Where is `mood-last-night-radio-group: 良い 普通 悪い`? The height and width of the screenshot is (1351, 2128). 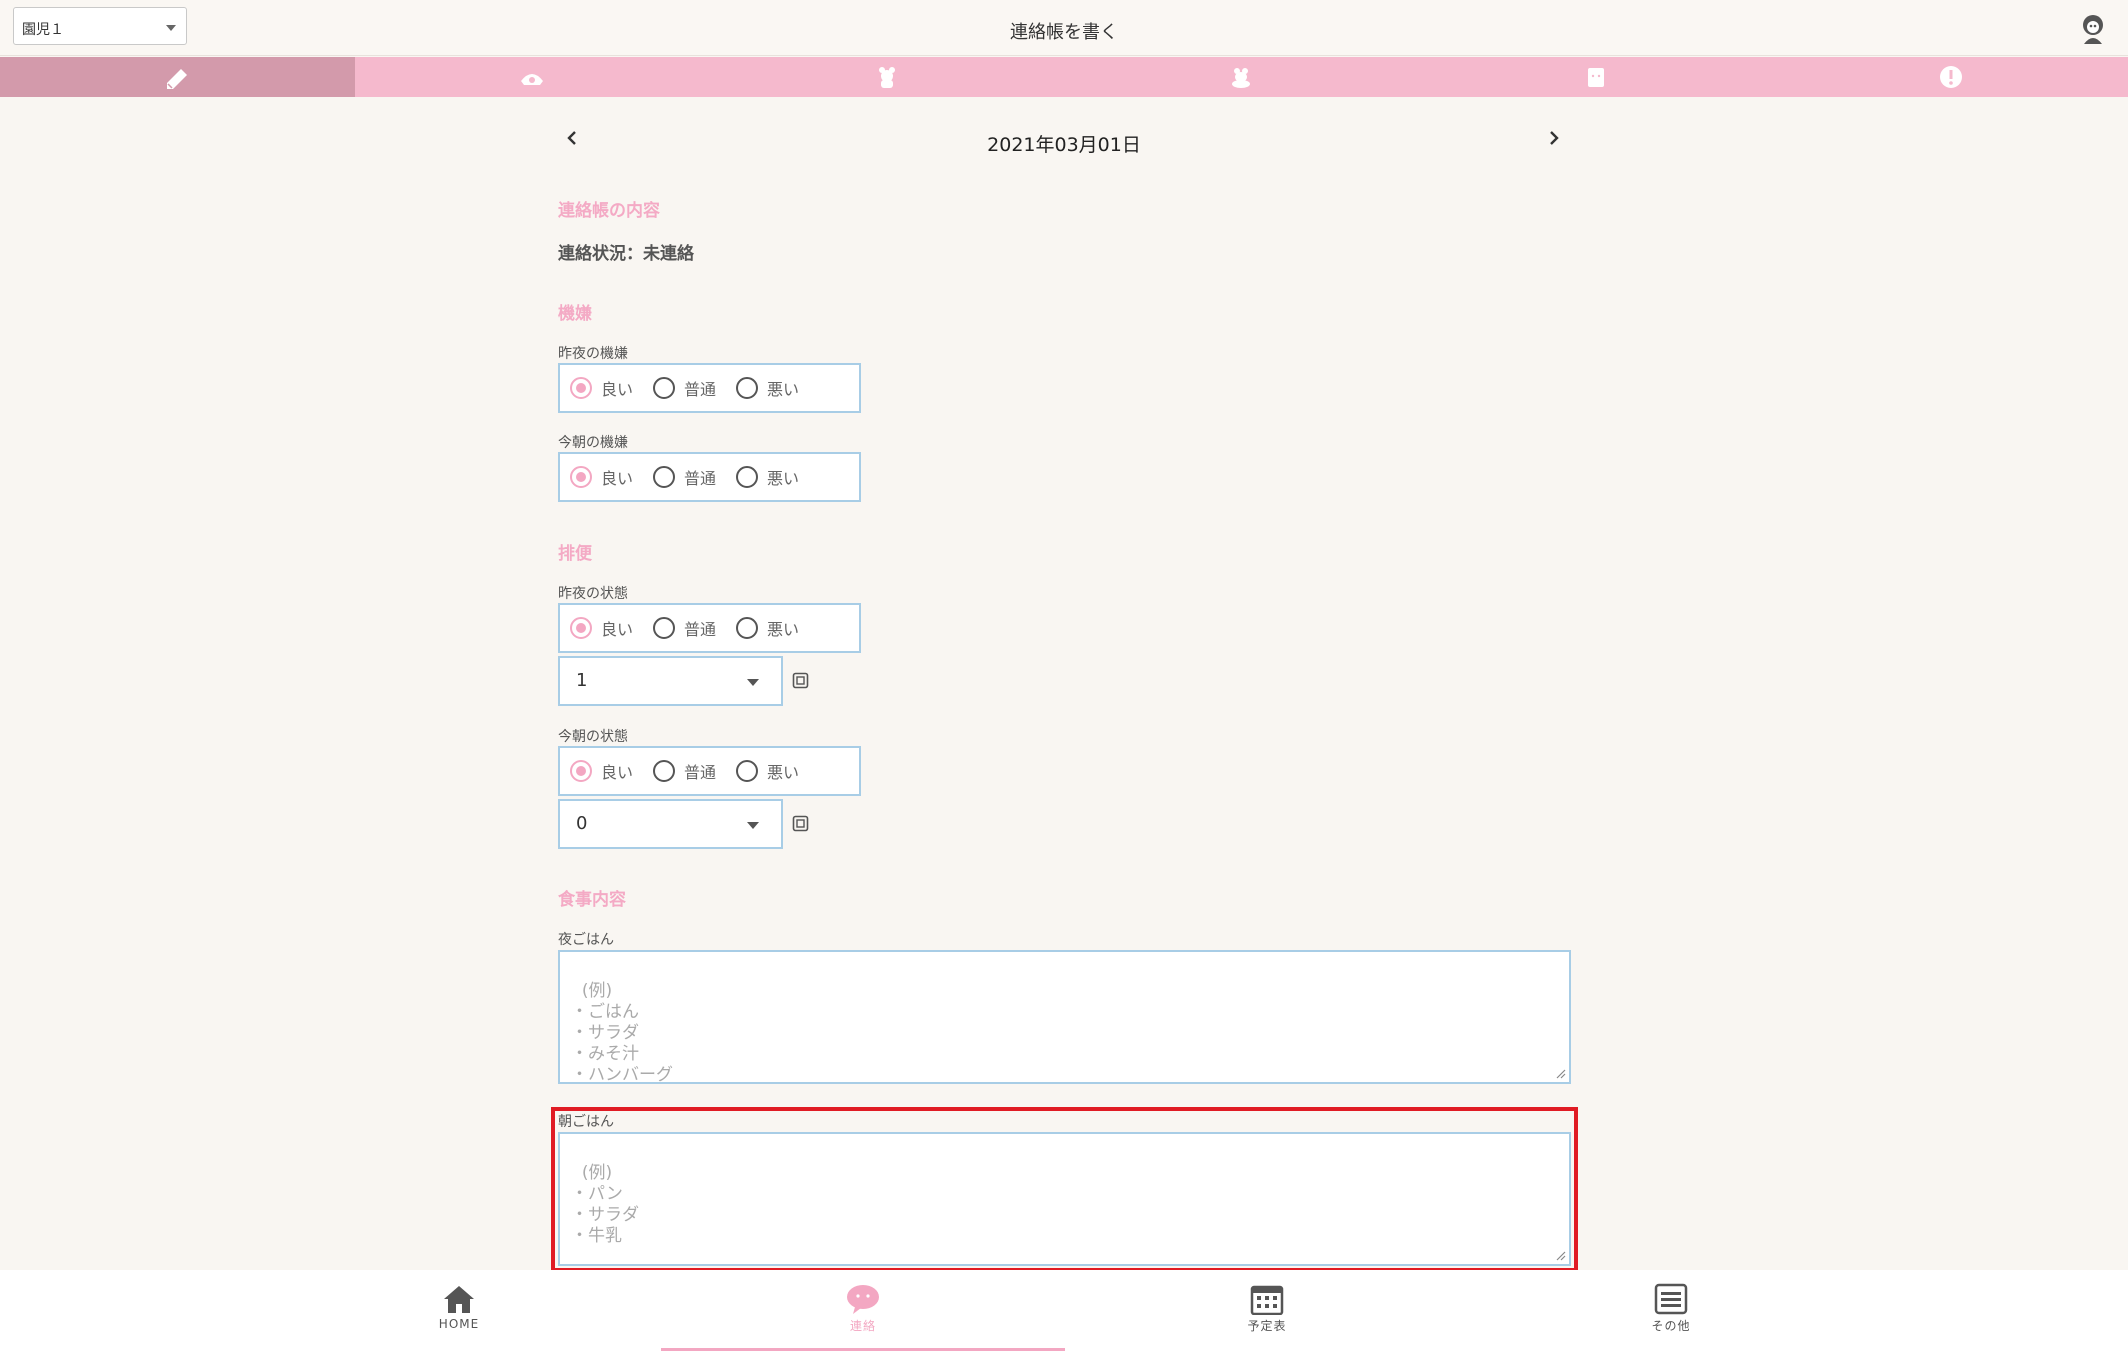
mood-last-night-radio-group: 良い 普通 悪い is located at coordinates (709, 388).